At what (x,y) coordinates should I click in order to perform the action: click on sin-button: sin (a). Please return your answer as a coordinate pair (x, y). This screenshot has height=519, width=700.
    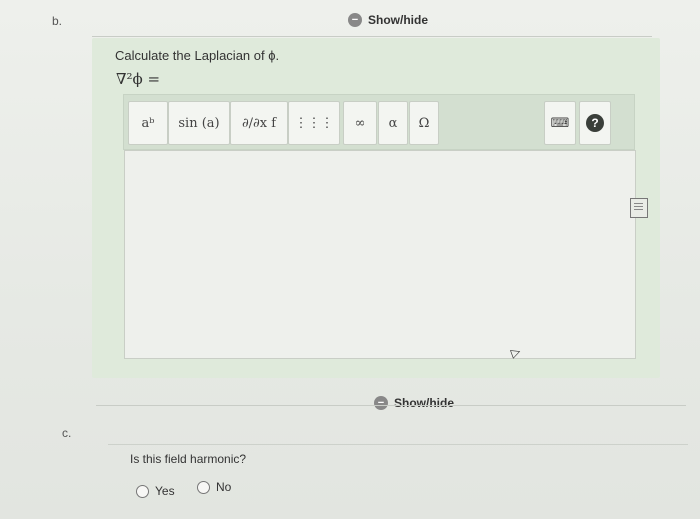
    Looking at the image, I should click on (199, 123).